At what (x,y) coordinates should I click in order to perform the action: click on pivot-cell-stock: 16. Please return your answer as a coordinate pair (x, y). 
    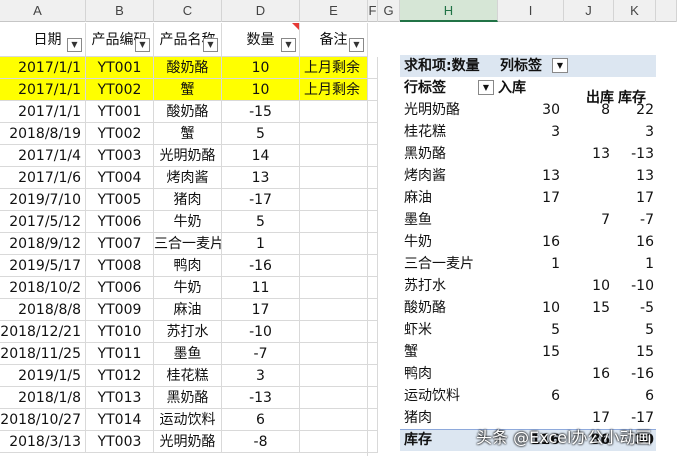
    Looking at the image, I should click on (634, 242).